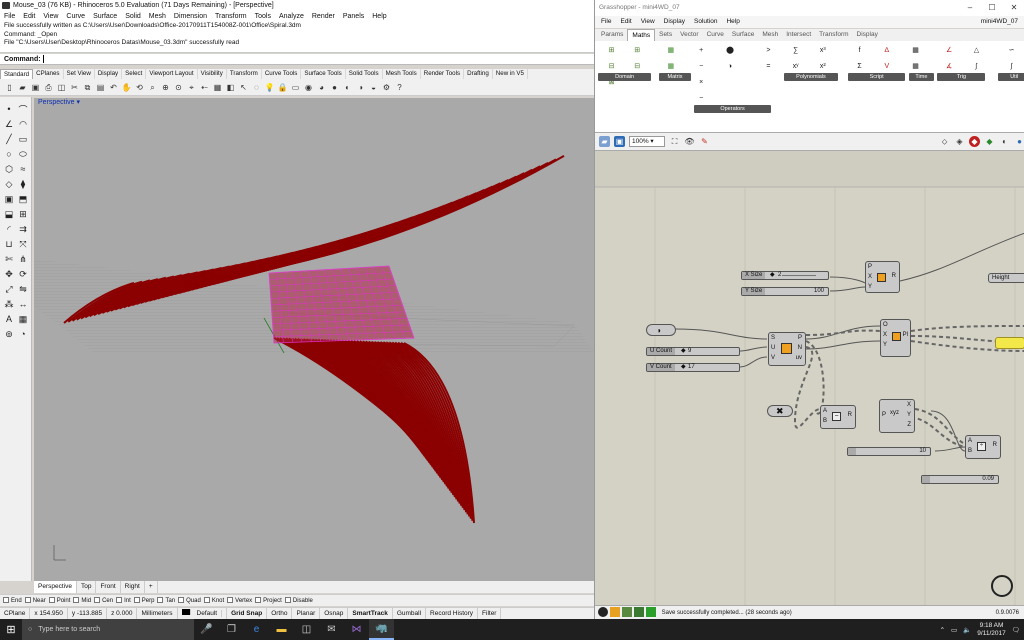  I want to click on add-viewport-icon: +, so click(151, 587).